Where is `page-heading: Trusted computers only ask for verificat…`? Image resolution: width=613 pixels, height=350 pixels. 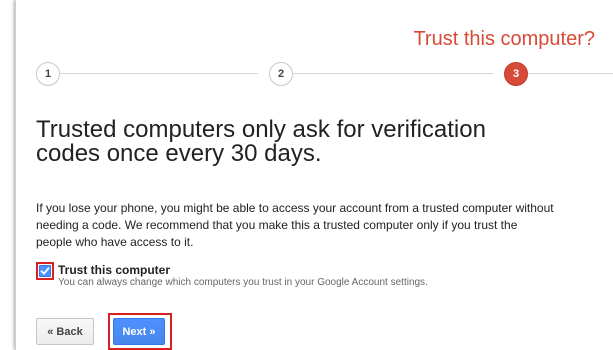
page-heading: Trusted computers only ask for verificat… is located at coordinates (261, 141).